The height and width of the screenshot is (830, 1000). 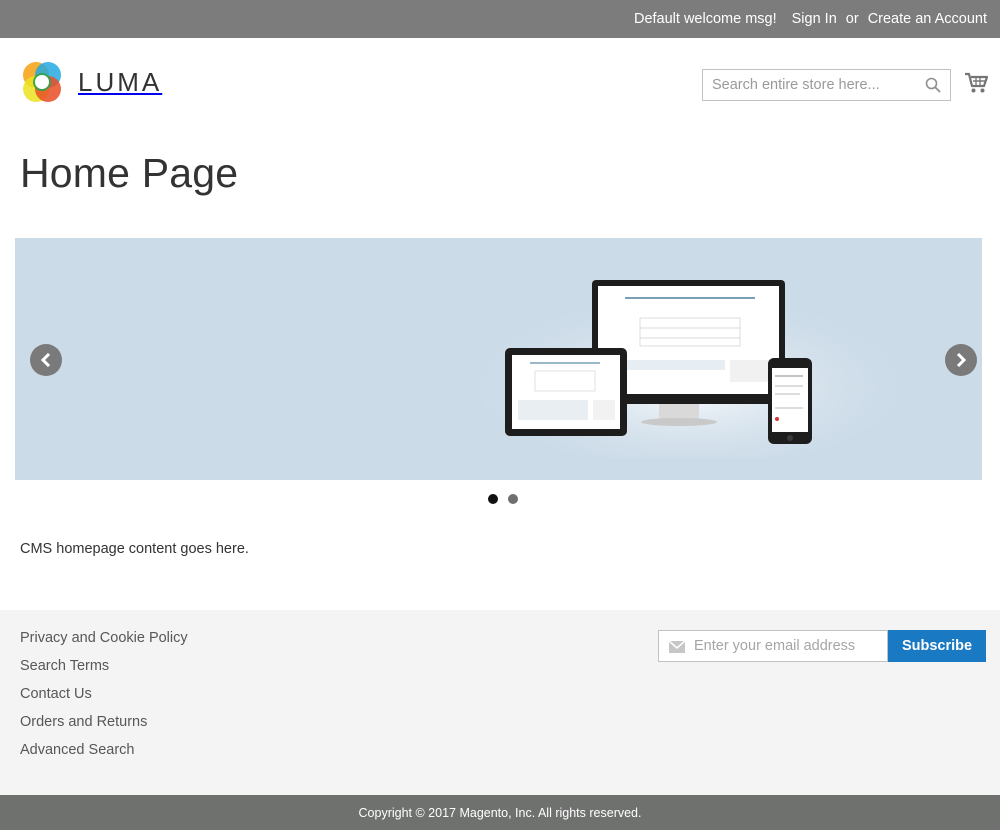 I want to click on footer-link-item: Privacy and Cookie Policy, so click(x=104, y=644).